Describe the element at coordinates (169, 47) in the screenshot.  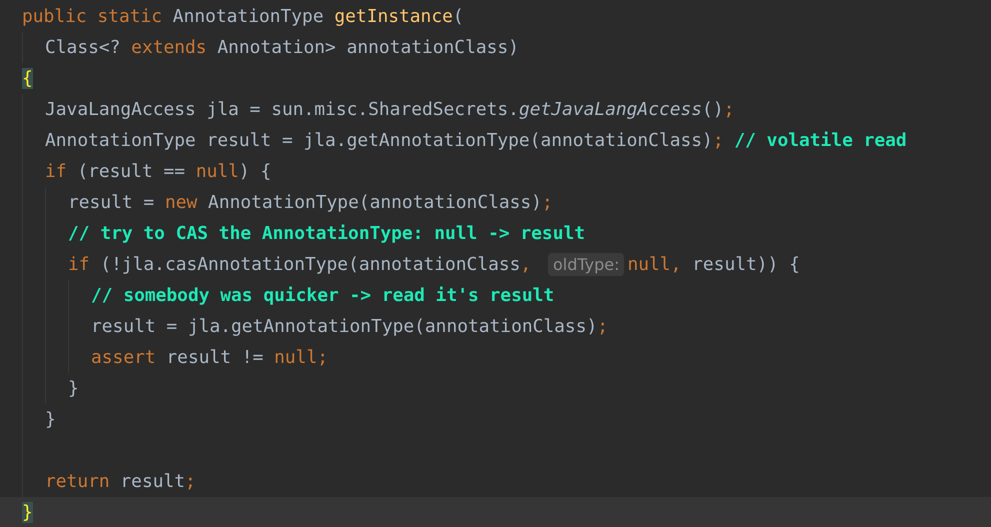
I see `code-keyword: extends` at that location.